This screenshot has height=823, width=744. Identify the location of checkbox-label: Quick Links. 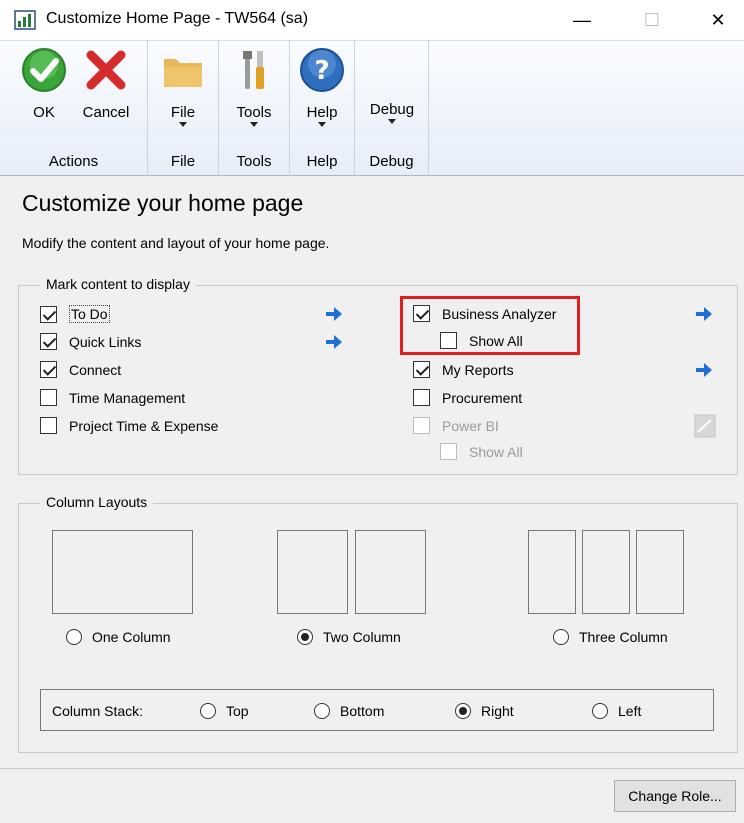
(105, 341).